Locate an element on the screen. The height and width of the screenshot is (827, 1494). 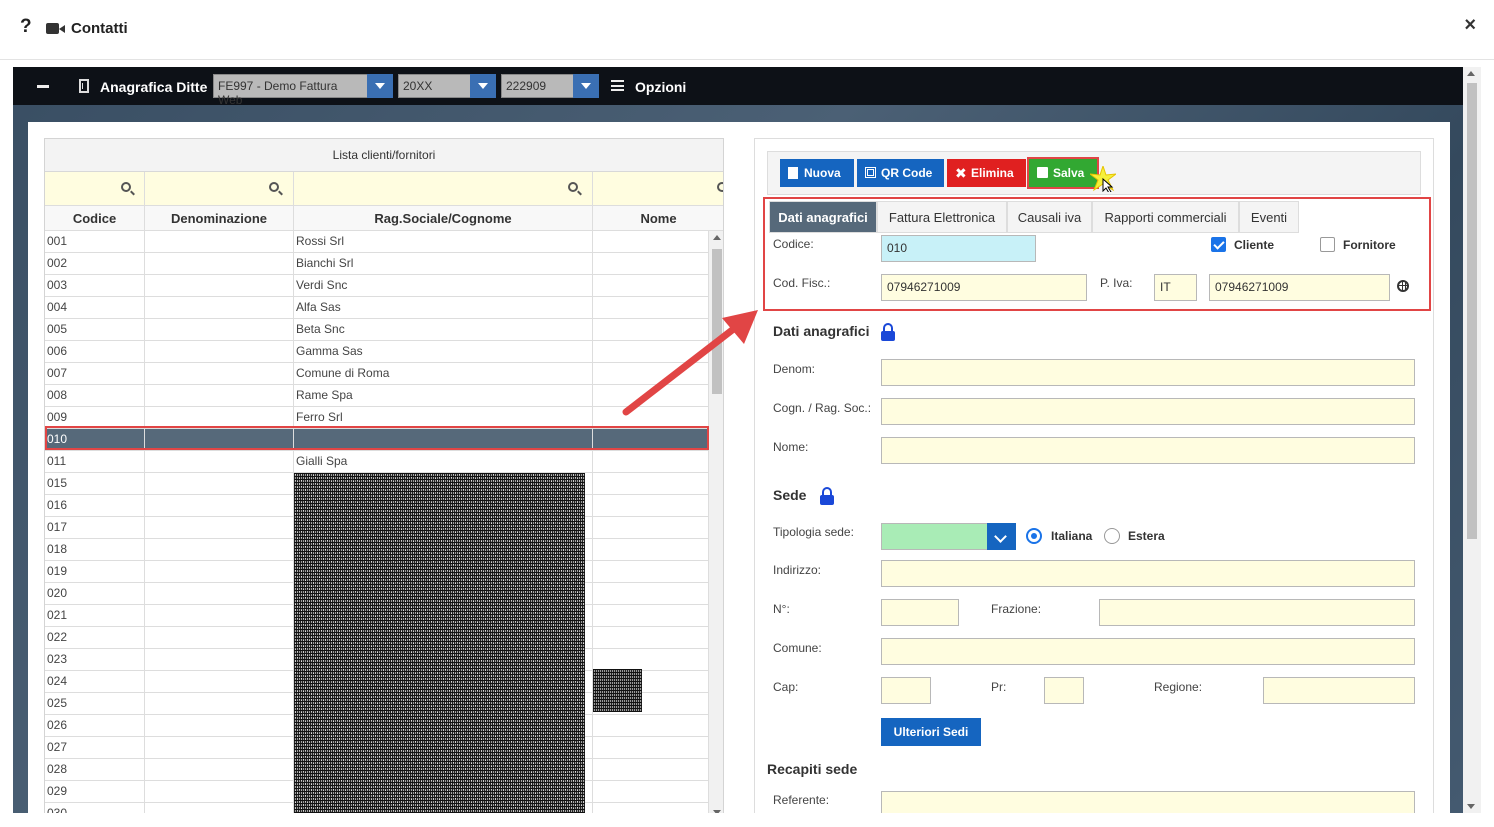
frazione-label: Frazione: is located at coordinates (1016, 609).